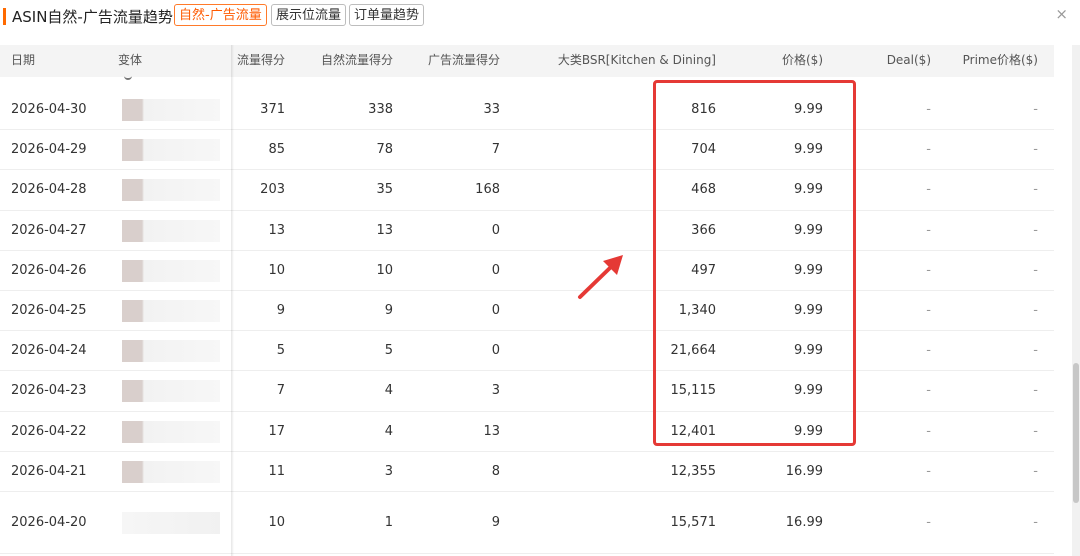 The height and width of the screenshot is (556, 1080). What do you see at coordinates (1076, 300) in the screenshot?
I see `vertical-scrollbar` at bounding box center [1076, 300].